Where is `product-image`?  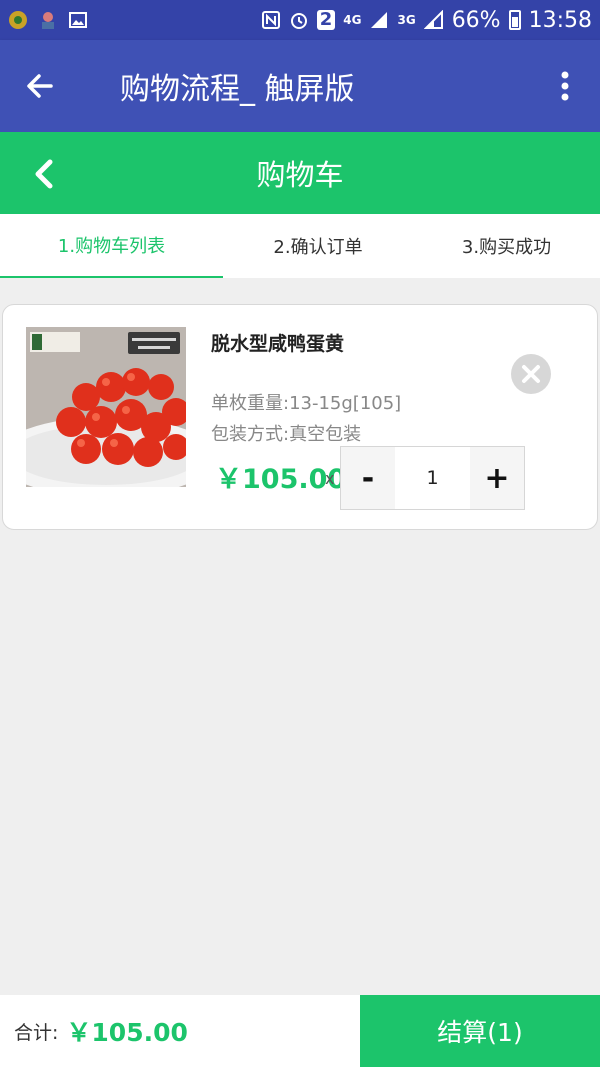
product-image is located at coordinates (106, 407).